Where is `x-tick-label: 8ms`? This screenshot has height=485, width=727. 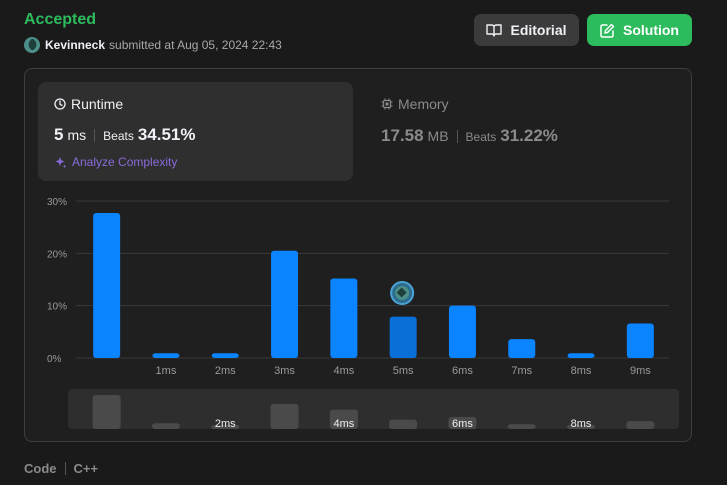 x-tick-label: 8ms is located at coordinates (581, 371).